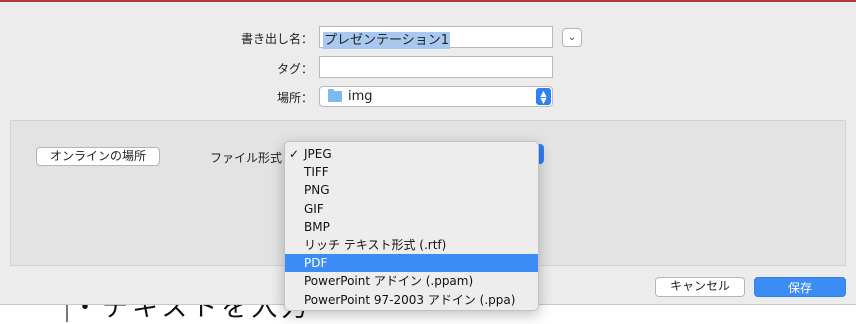  What do you see at coordinates (335, 95) in the screenshot?
I see `folder-icon` at bounding box center [335, 95].